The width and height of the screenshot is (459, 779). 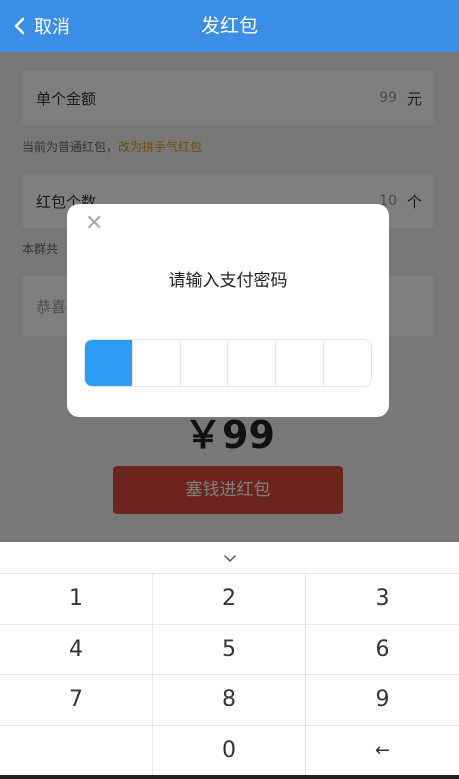 What do you see at coordinates (94, 224) in the screenshot?
I see `close-icon: ✕` at bounding box center [94, 224].